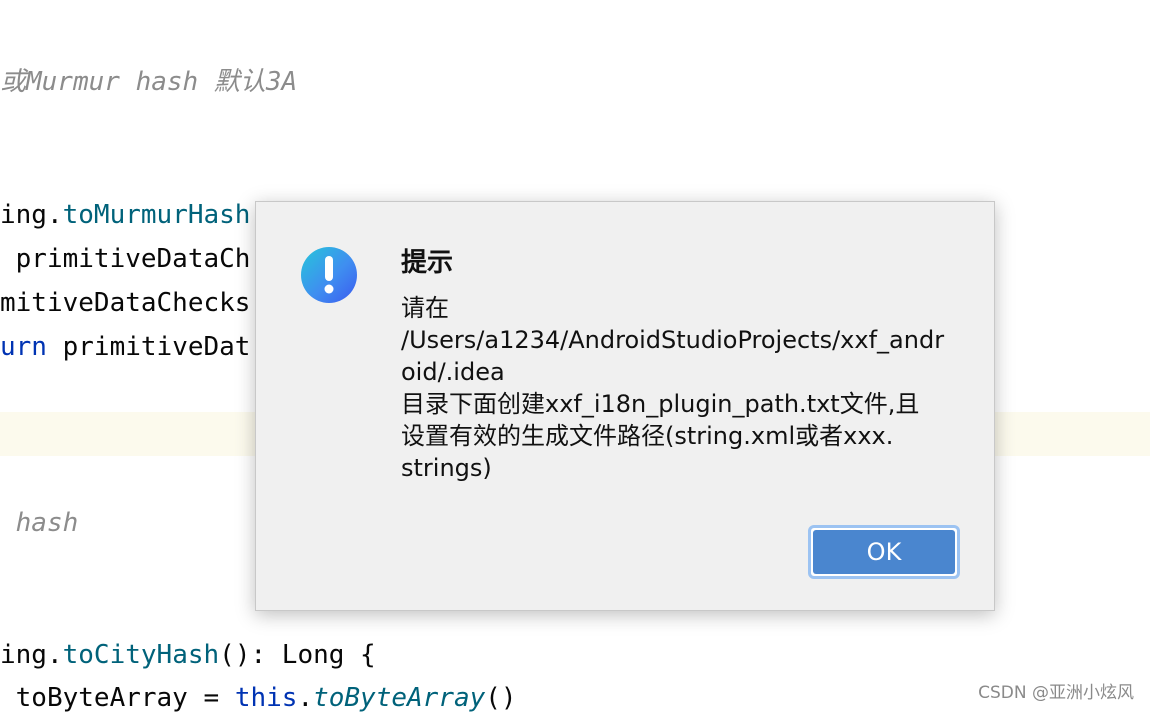  What do you see at coordinates (141, 655) in the screenshot?
I see `code-token: toCityHash` at bounding box center [141, 655].